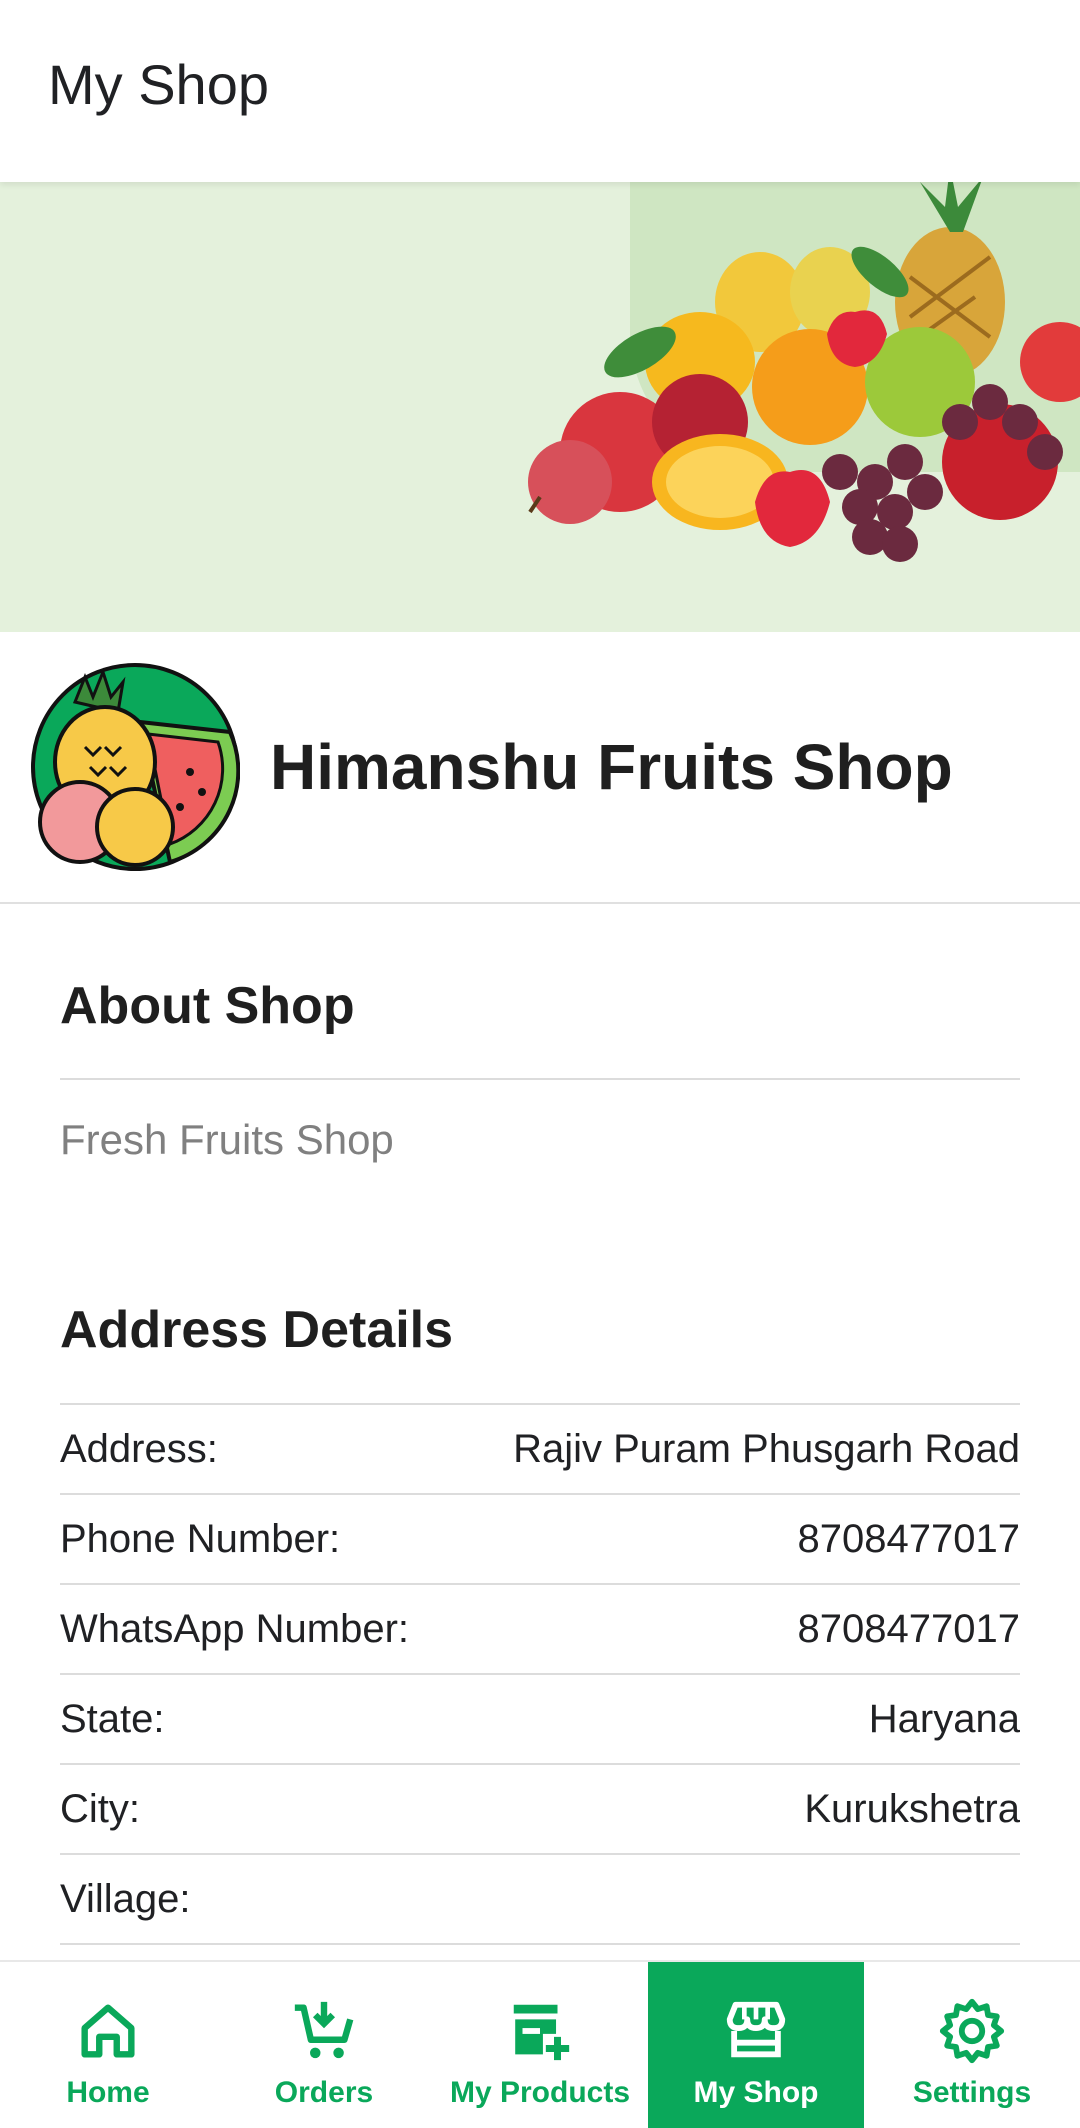  I want to click on nav-my-products-label: My Products, so click(540, 2092).